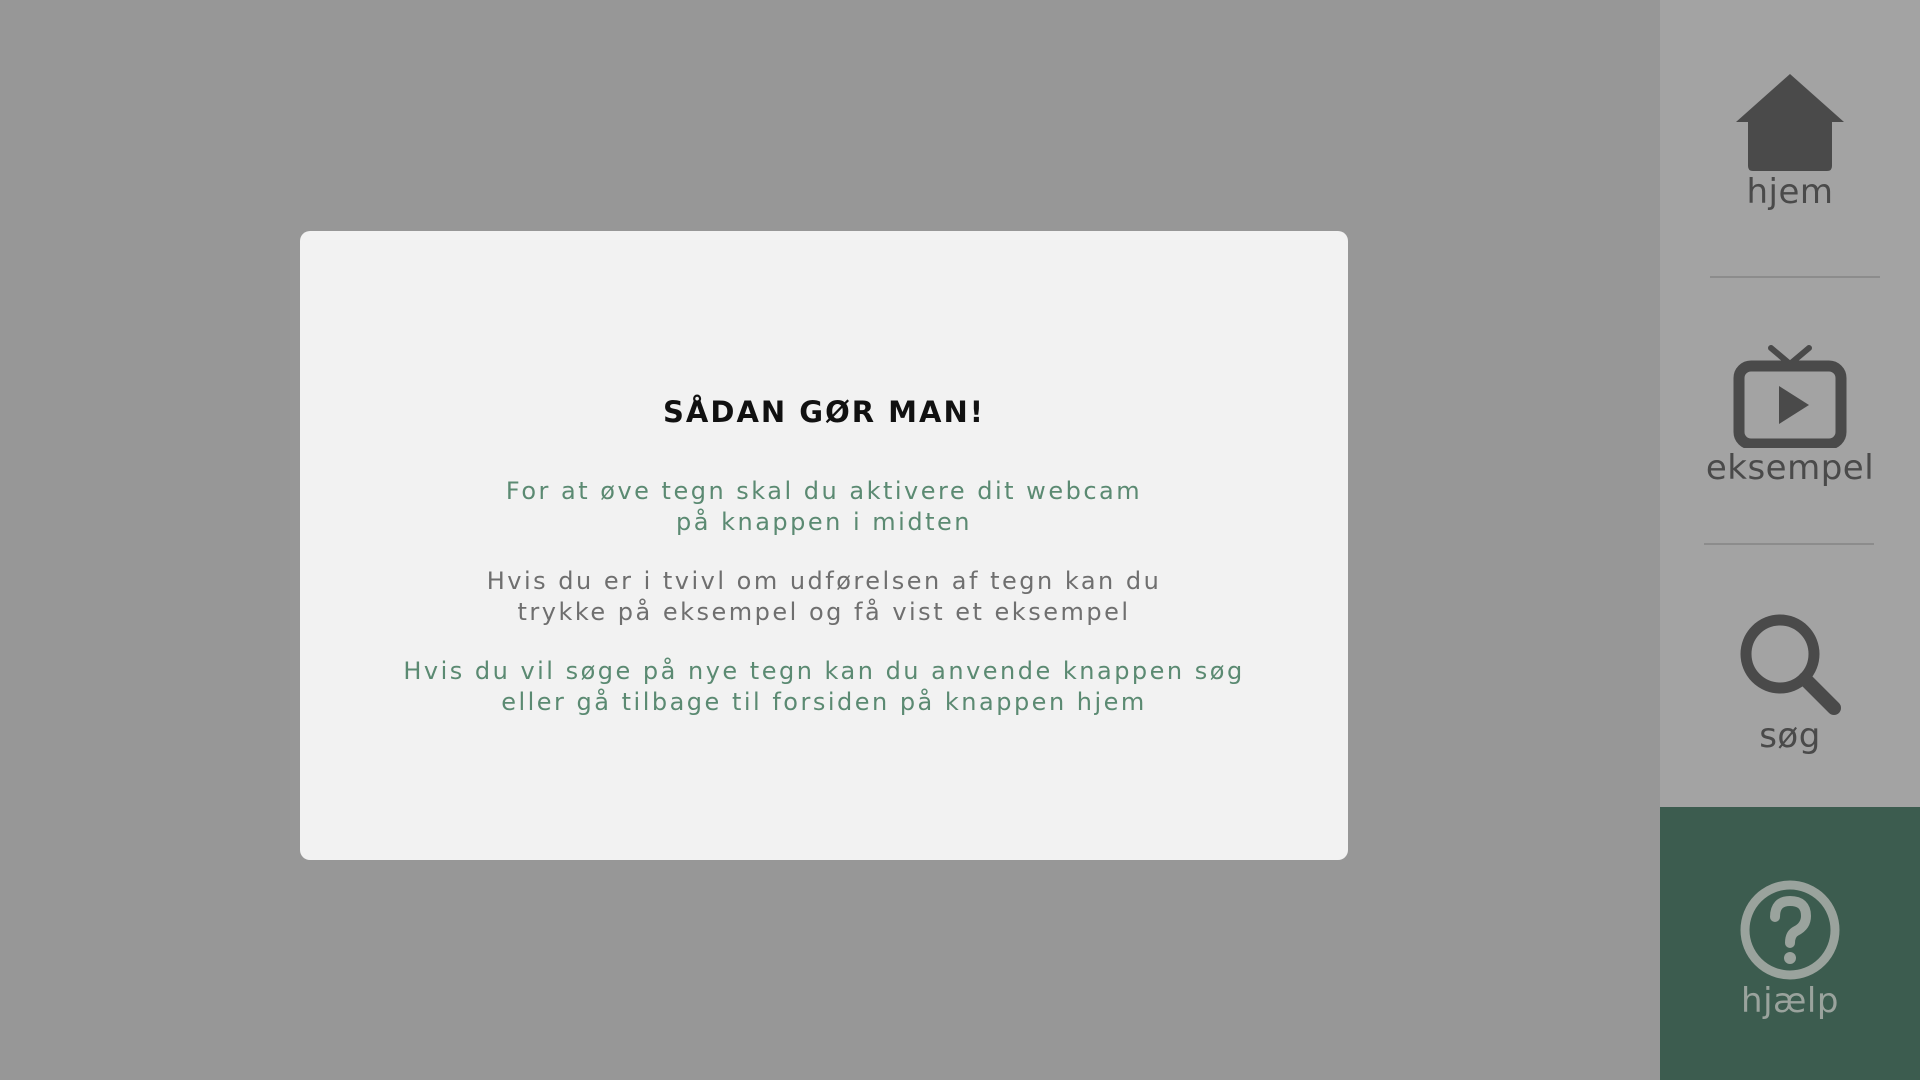 Image resolution: width=1920 pixels, height=1080 pixels. I want to click on sidebar-nav: hjem eksempel søg hjælp, so click(1790, 540).